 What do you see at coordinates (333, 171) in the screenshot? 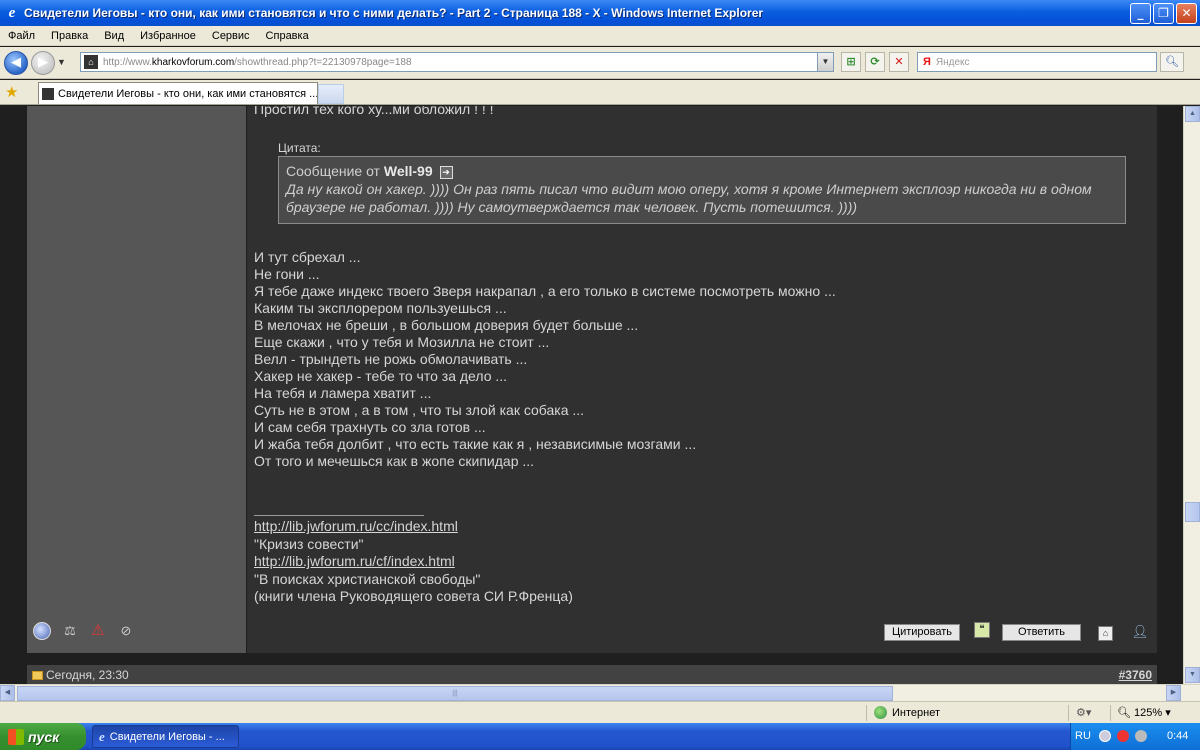
I see `quote-from-prefix: Сообщение от` at bounding box center [333, 171].